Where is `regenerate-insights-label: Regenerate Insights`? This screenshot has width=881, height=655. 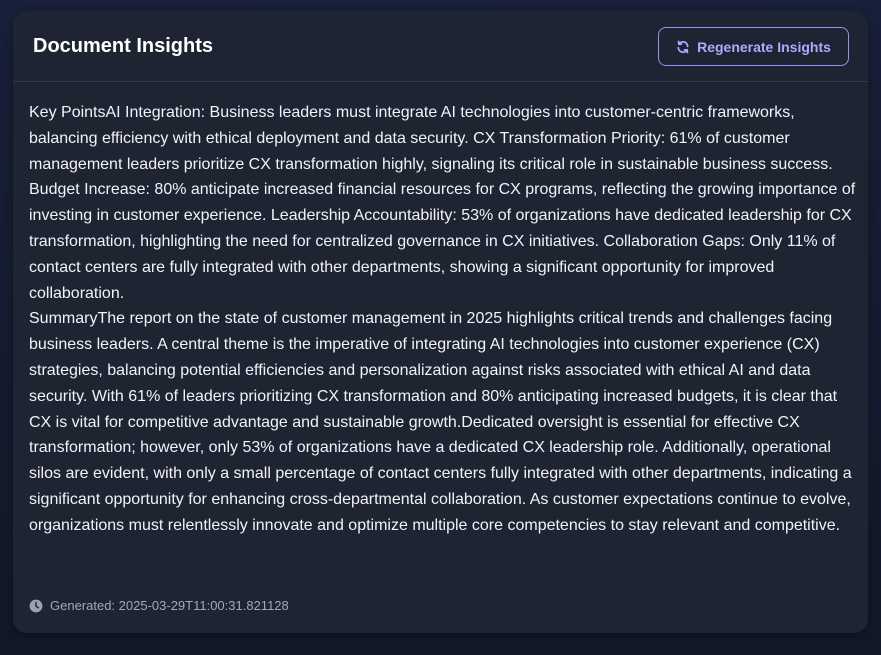
regenerate-insights-label: Regenerate Insights is located at coordinates (764, 46).